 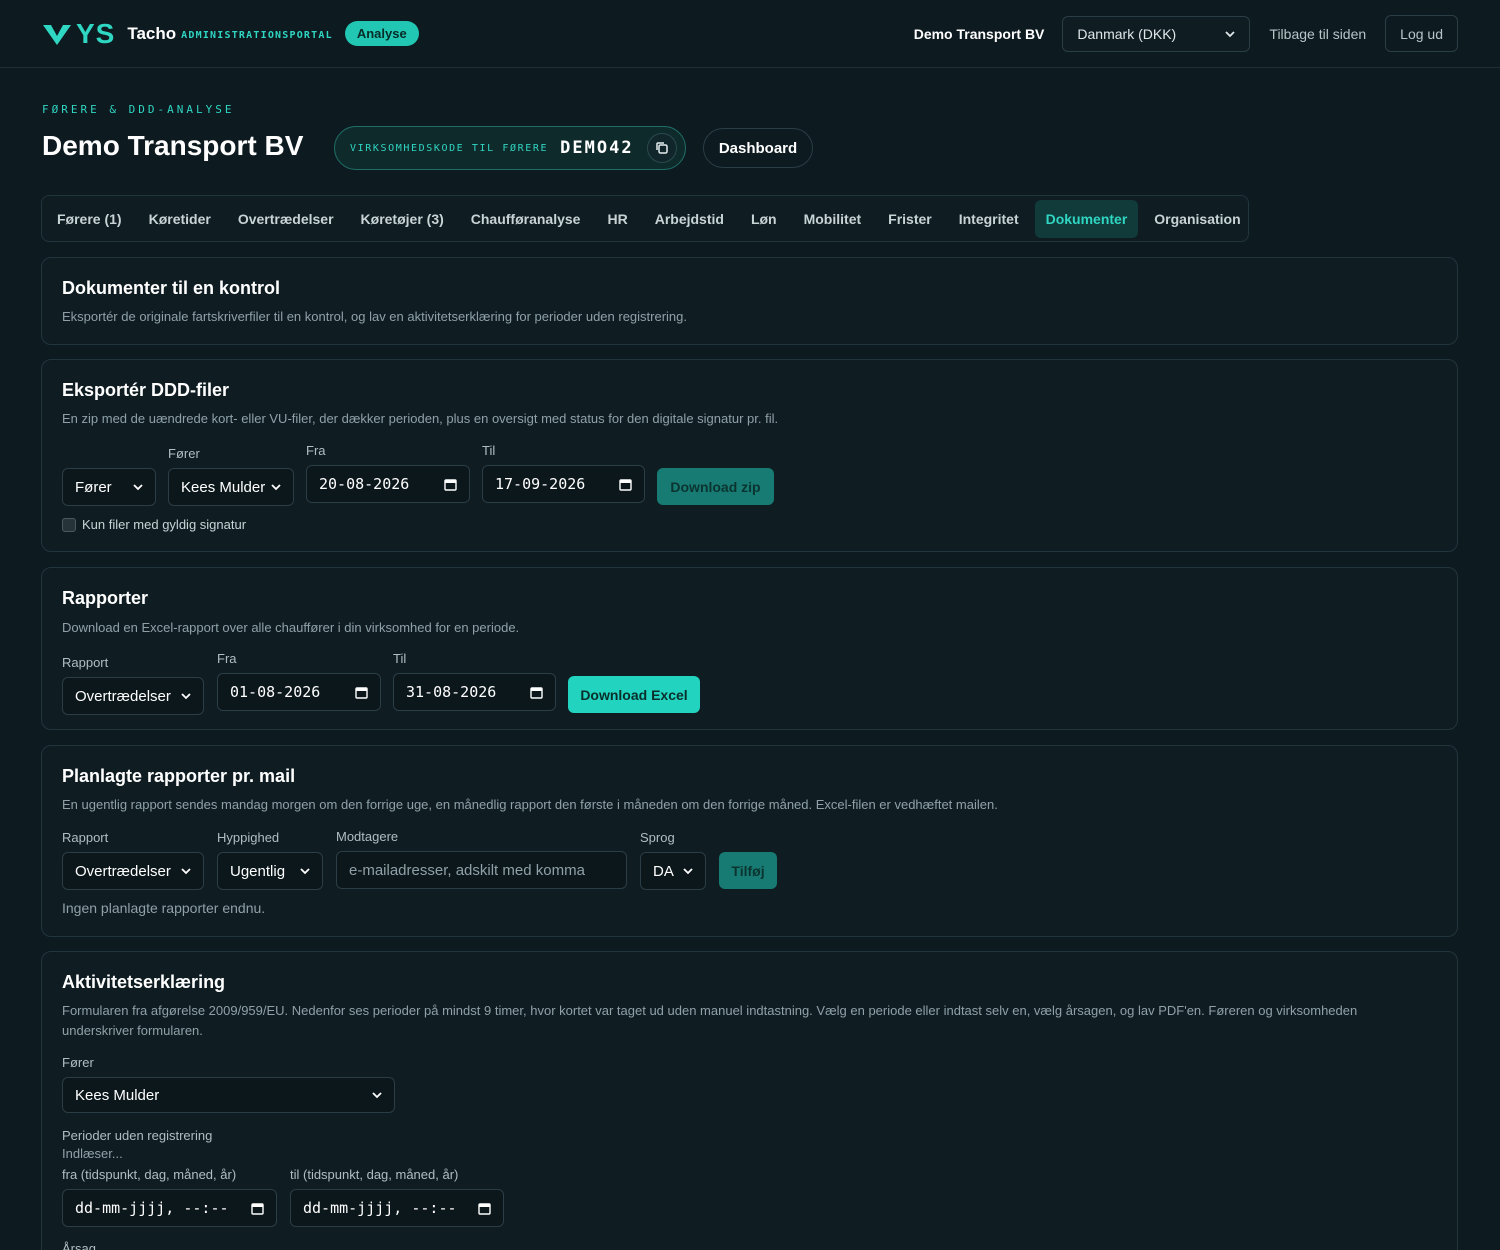 I want to click on tab-koretider: Køretider, so click(x=180, y=219).